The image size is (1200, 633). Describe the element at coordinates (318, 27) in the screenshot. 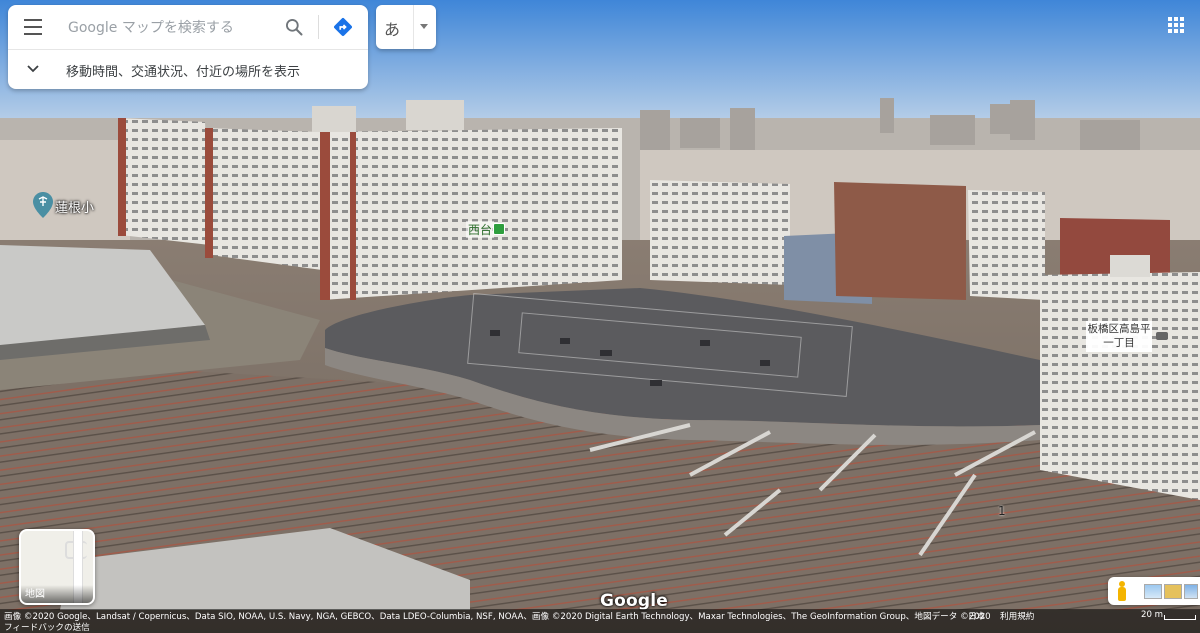

I see `search-divider` at that location.